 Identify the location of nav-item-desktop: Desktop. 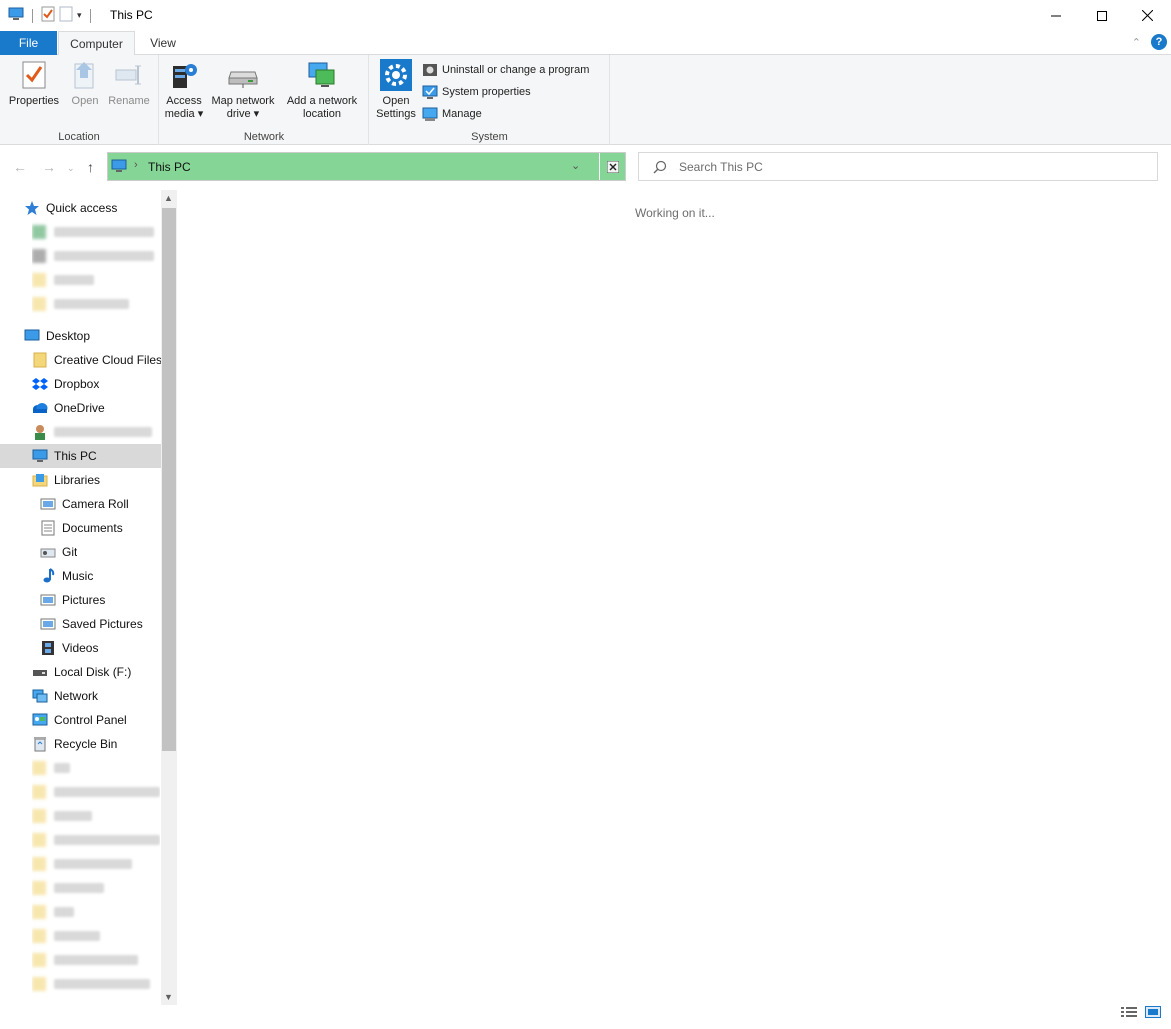
(57, 336).